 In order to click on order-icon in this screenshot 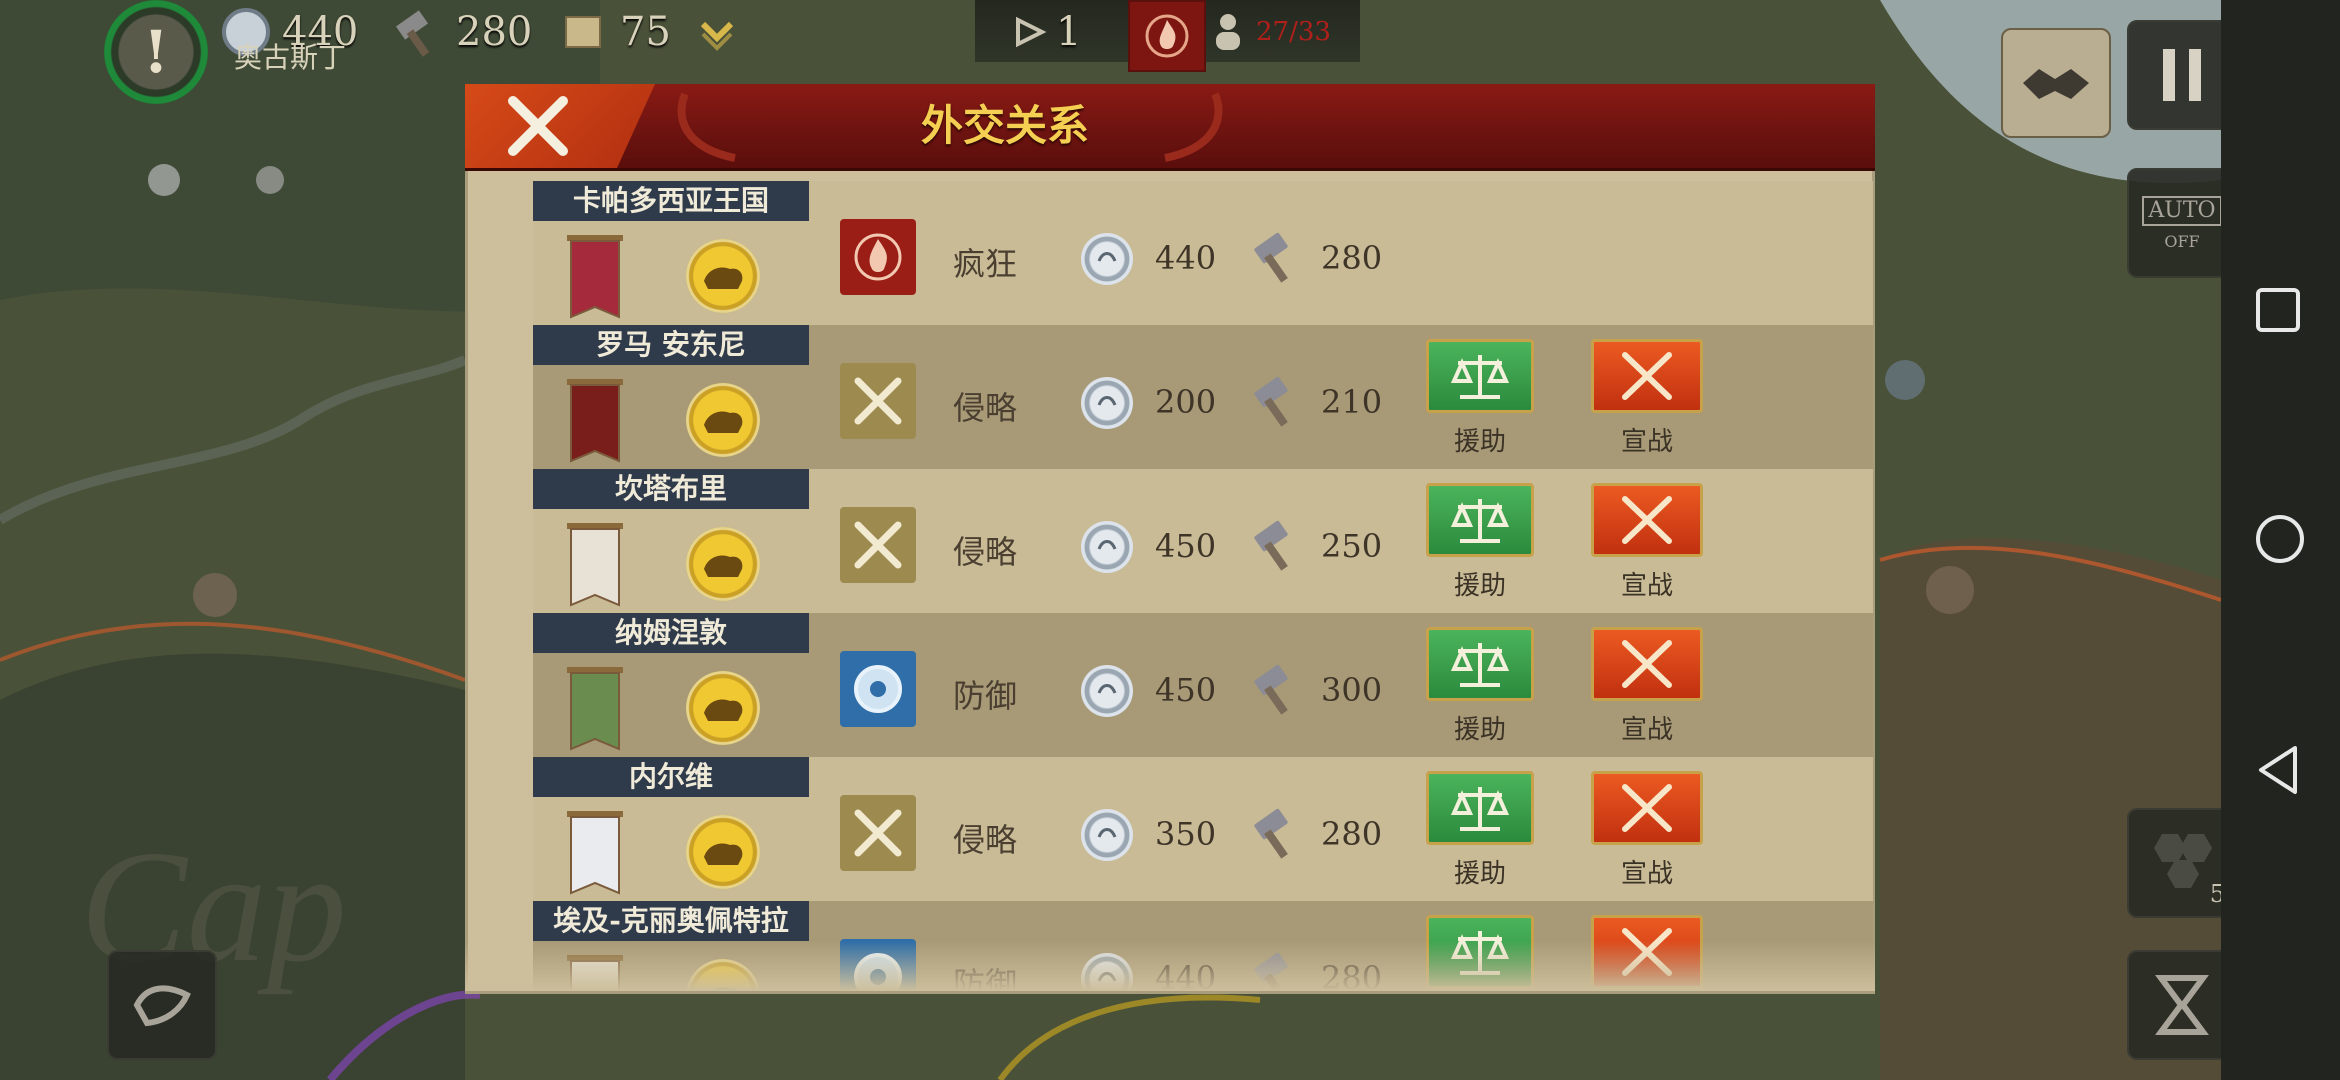, I will do `click(1030, 32)`.